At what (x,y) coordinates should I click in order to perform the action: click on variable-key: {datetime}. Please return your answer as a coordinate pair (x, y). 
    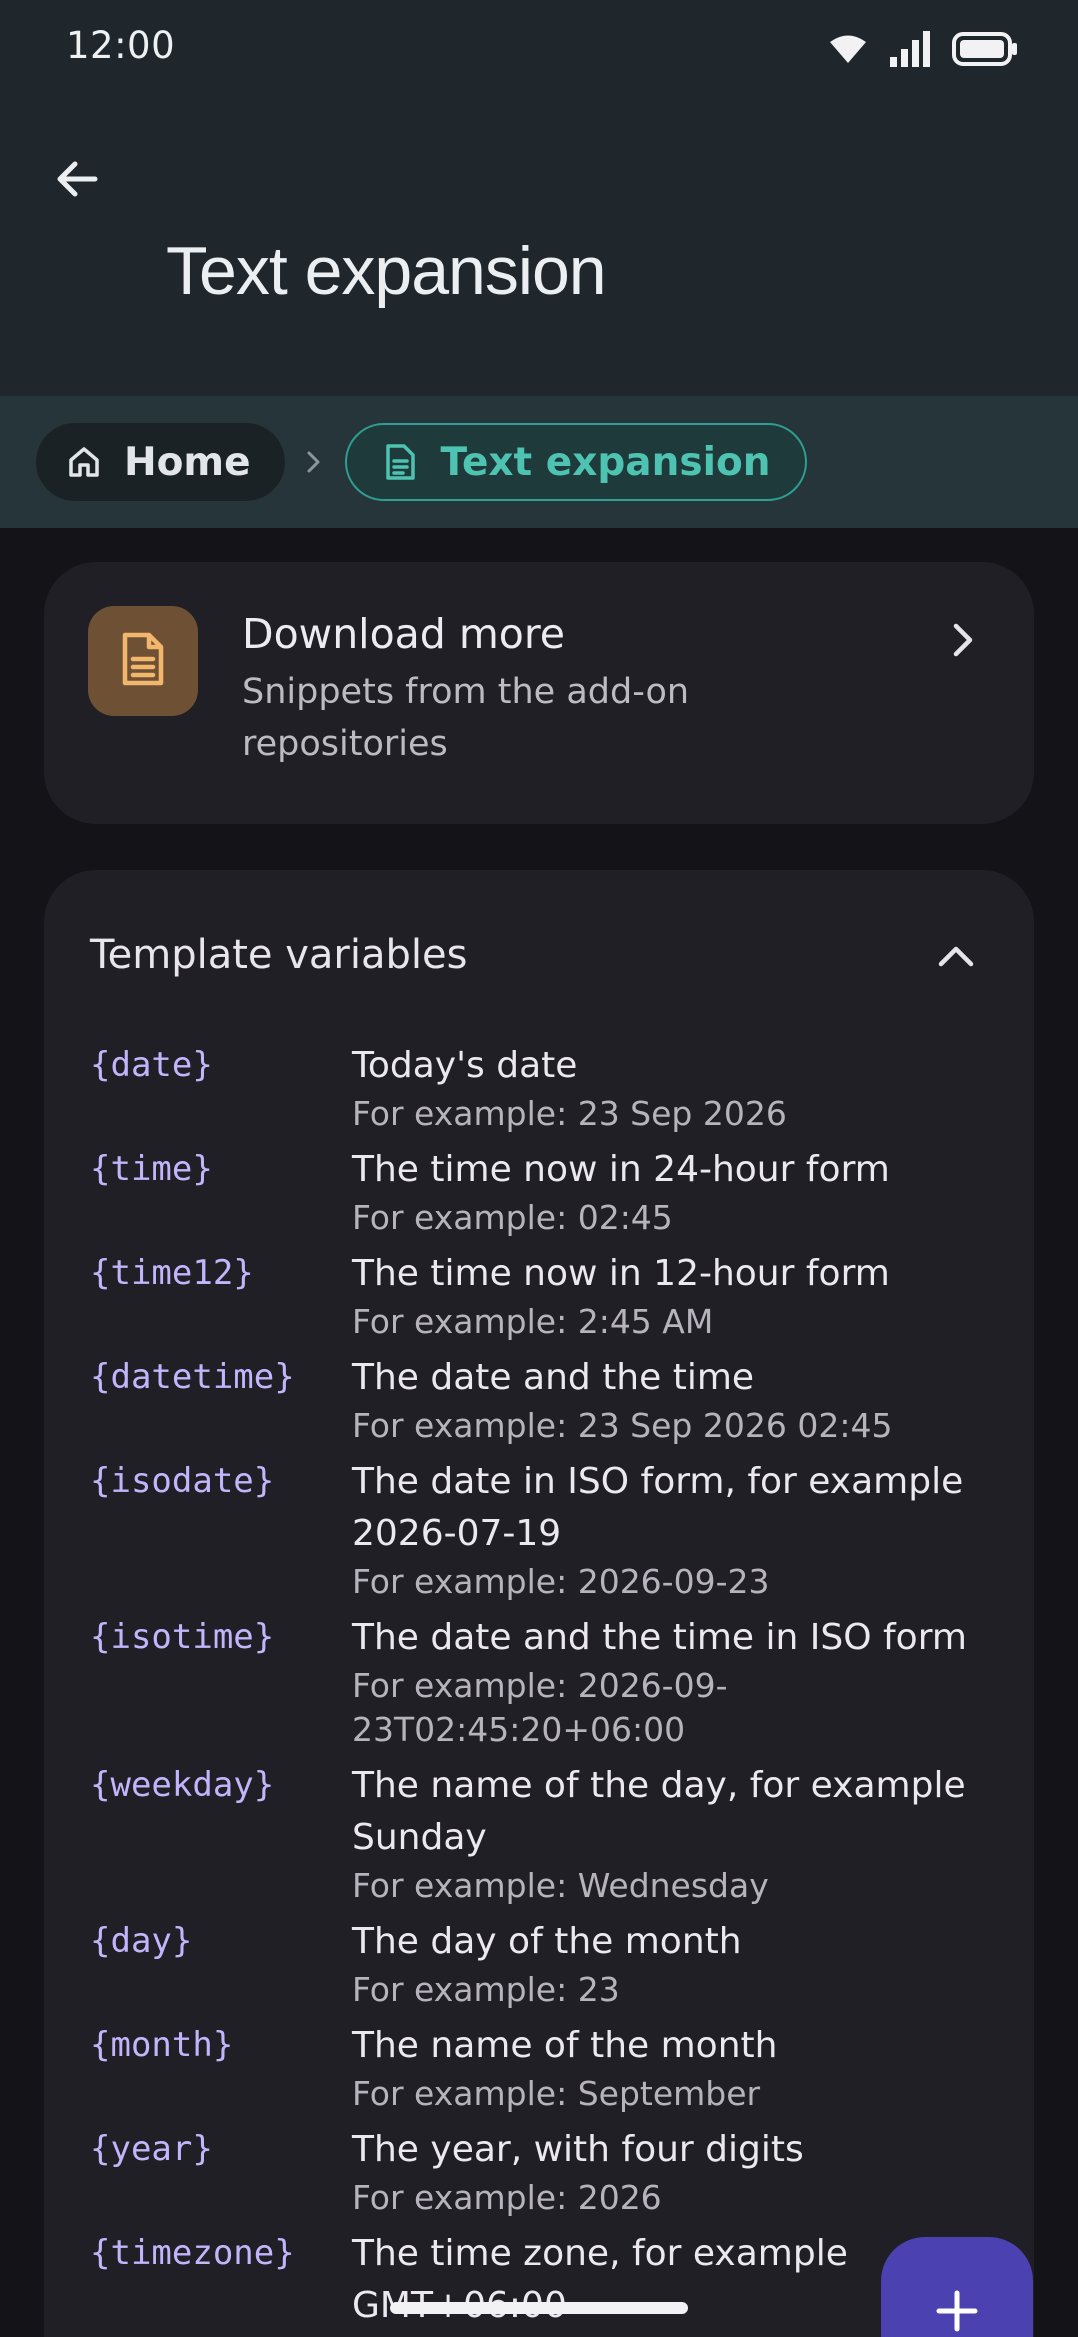
    Looking at the image, I should click on (192, 1377).